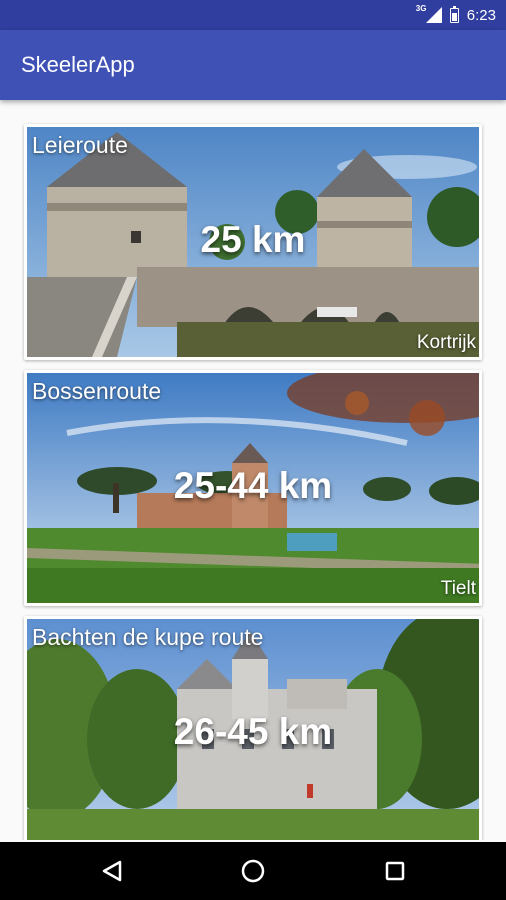 This screenshot has width=506, height=900. Describe the element at coordinates (458, 588) in the screenshot. I see `route-city: Tielt` at that location.